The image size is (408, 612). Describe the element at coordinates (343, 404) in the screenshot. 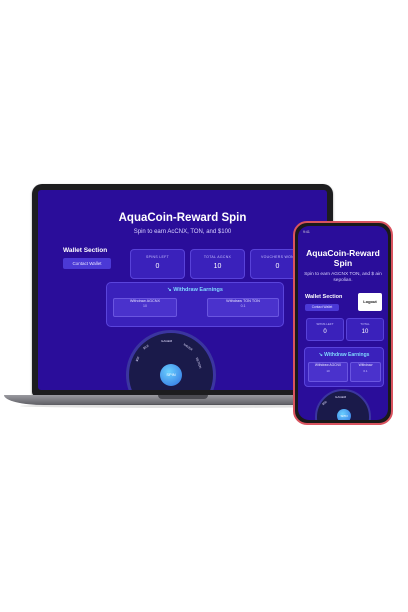

I see `spin-wheel: GAGEM $50 SPIN` at that location.